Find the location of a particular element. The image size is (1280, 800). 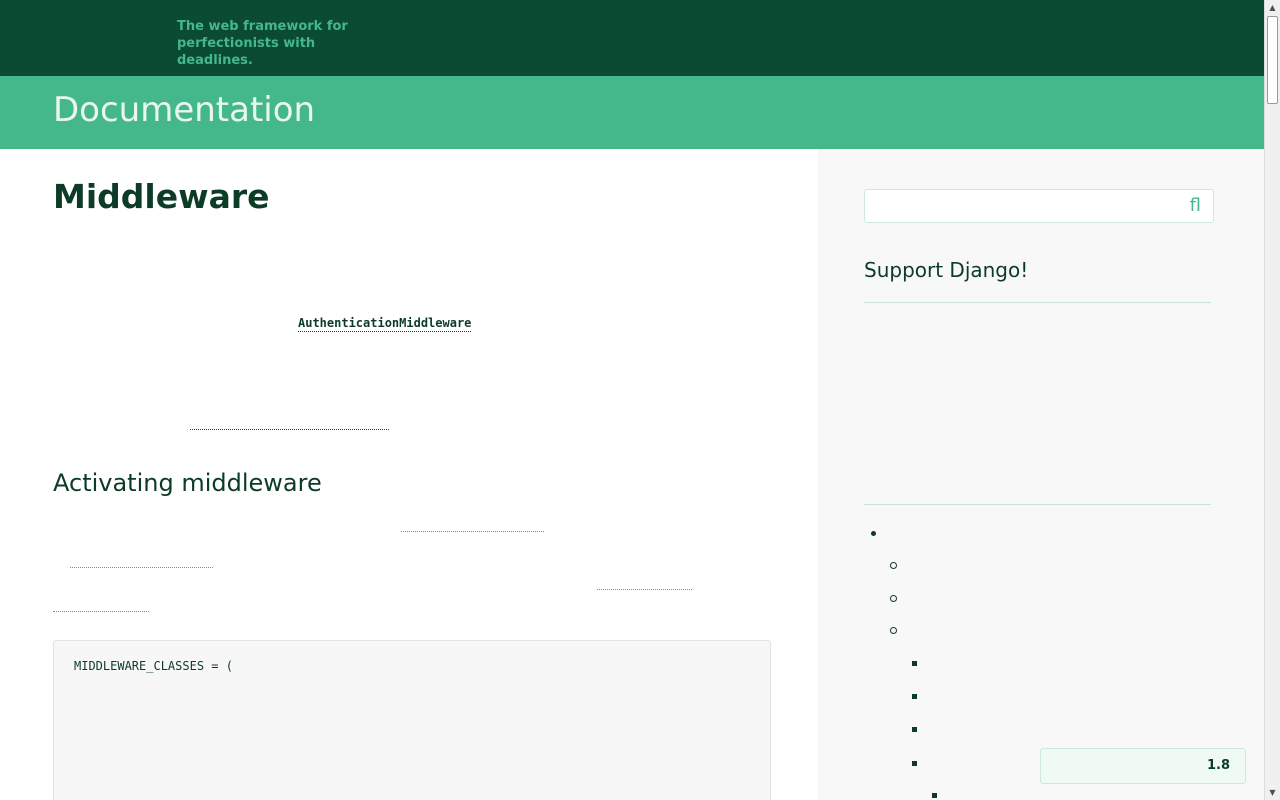

vertical-scrollbar: ▲ ▼ is located at coordinates (1272, 400).